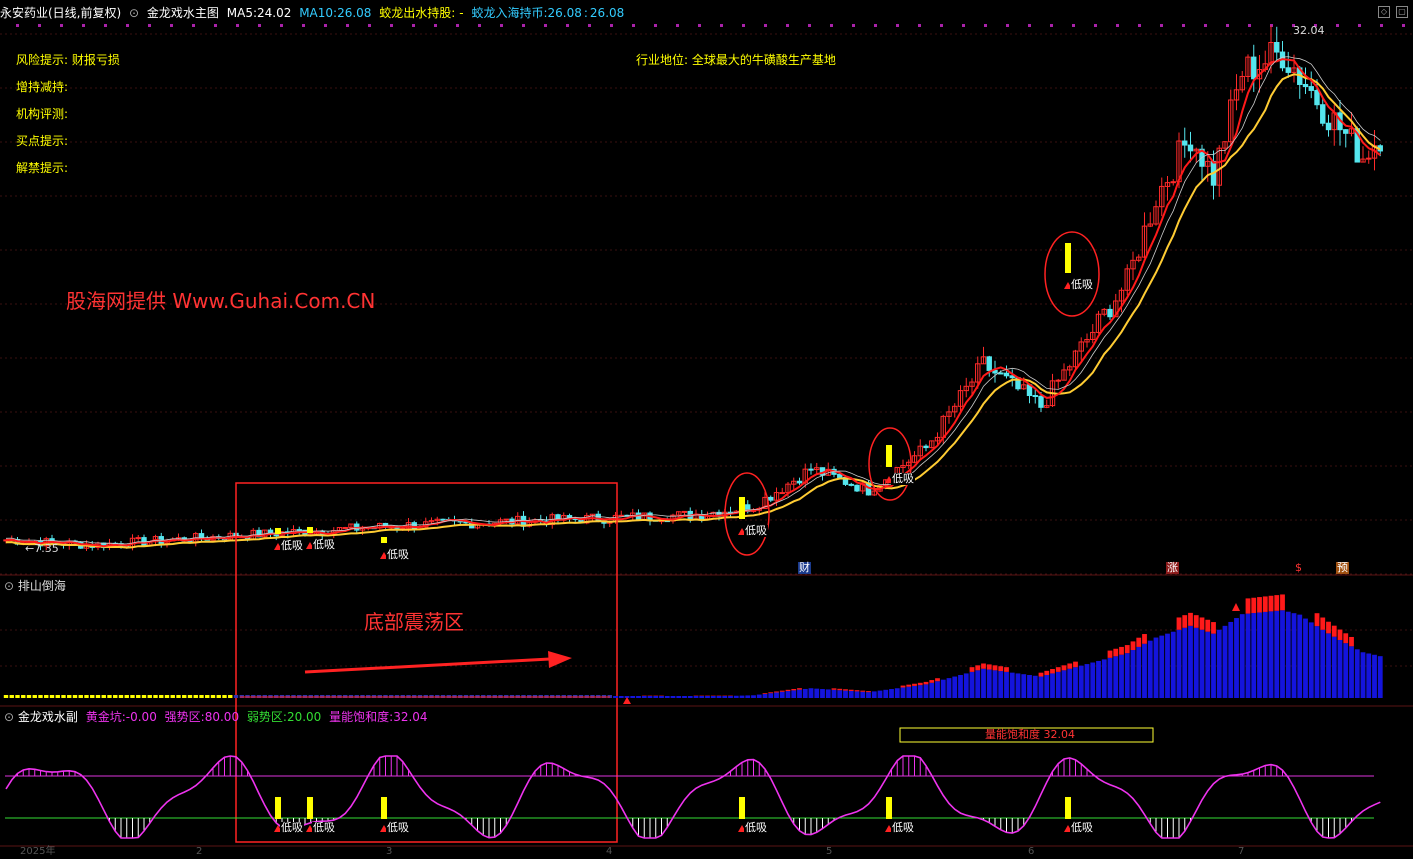 The image size is (1413, 859). What do you see at coordinates (37, 852) in the screenshot?
I see `axis-year: 2025年` at bounding box center [37, 852].